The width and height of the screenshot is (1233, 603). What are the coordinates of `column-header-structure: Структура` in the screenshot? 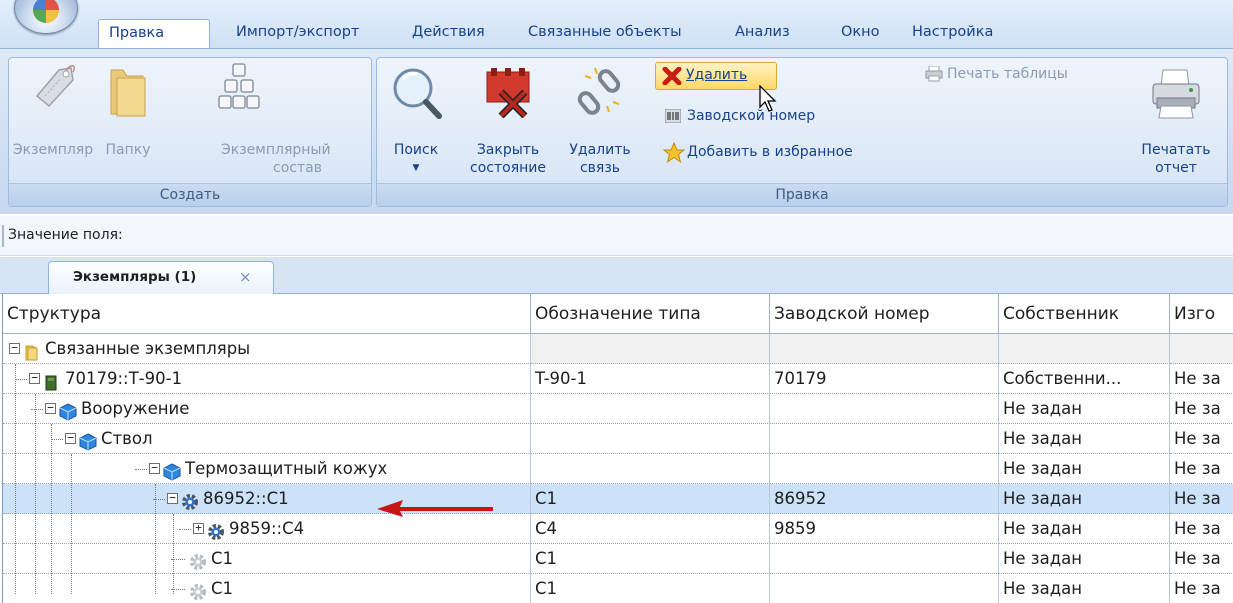 It's located at (267, 314).